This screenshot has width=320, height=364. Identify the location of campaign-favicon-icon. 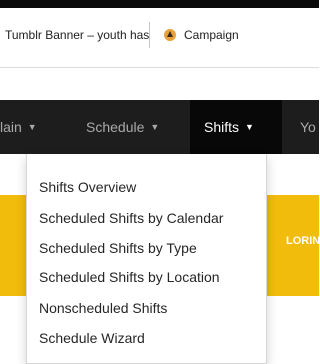
(170, 35).